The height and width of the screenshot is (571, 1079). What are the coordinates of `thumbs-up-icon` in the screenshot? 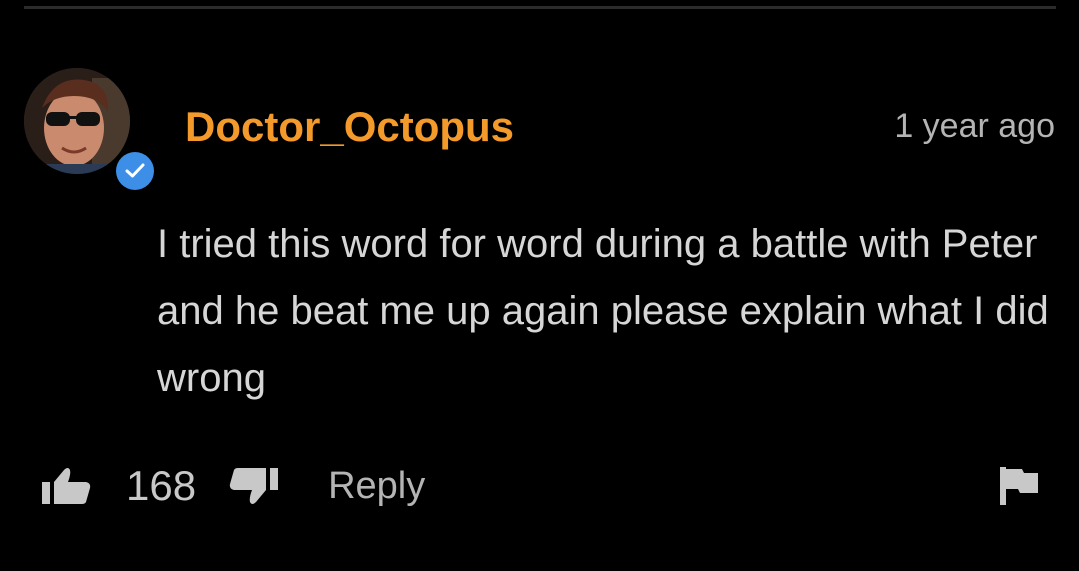 It's located at (66, 486).